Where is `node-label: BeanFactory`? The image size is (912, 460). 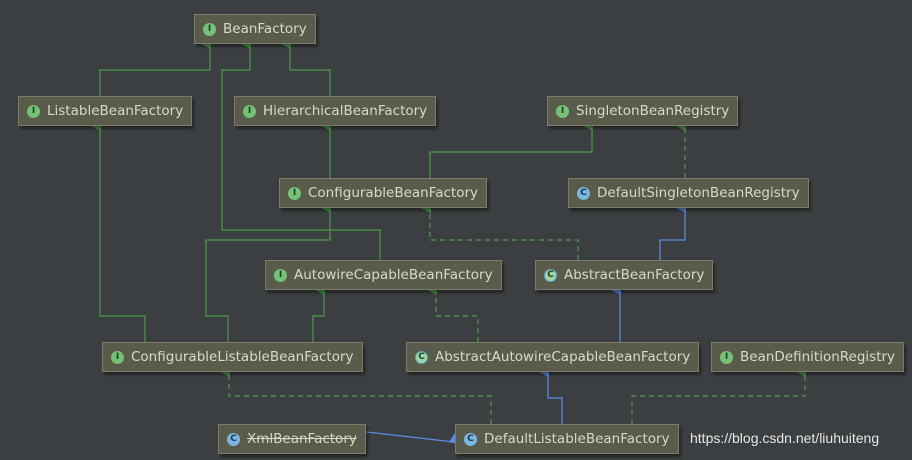 node-label: BeanFactory is located at coordinates (265, 29).